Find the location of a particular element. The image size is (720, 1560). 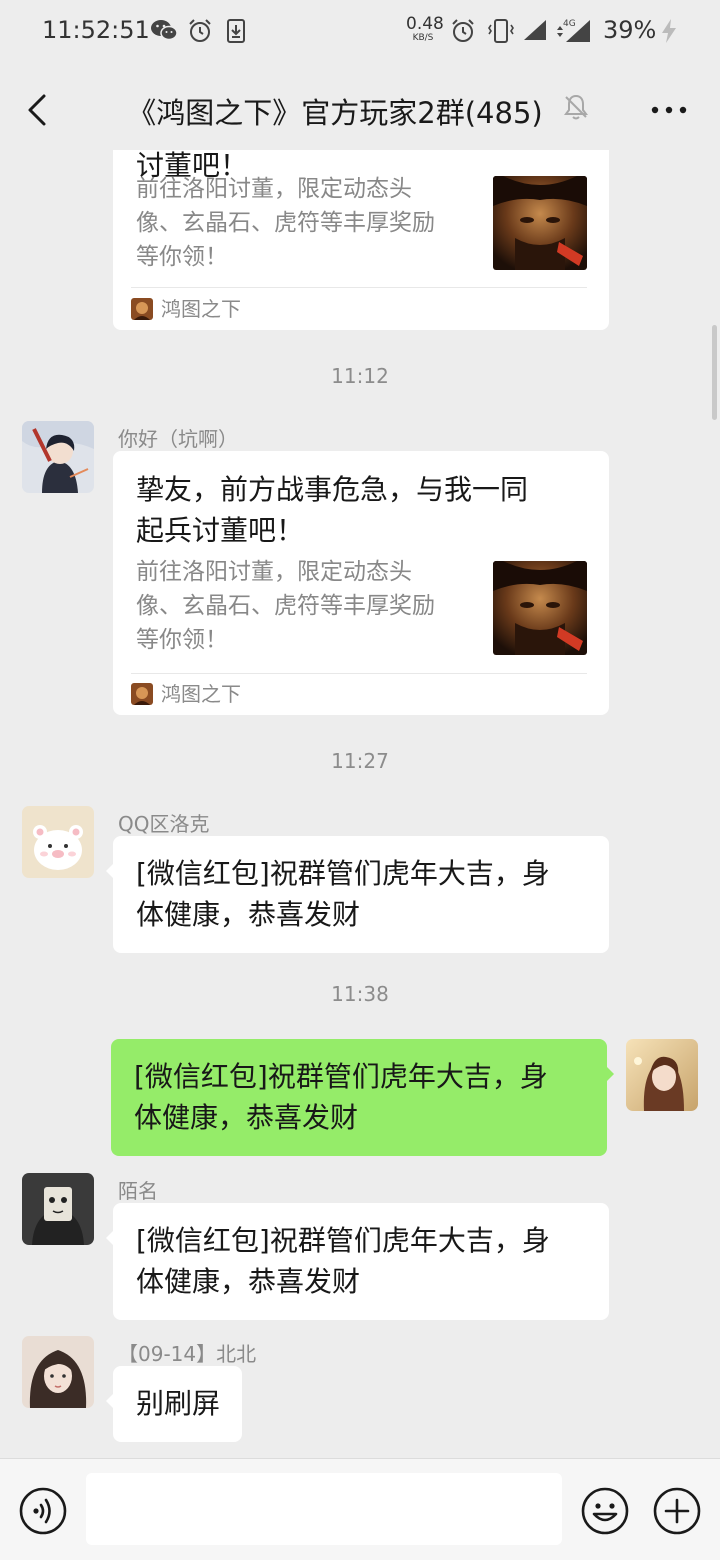

emoji-icon is located at coordinates (605, 1511).